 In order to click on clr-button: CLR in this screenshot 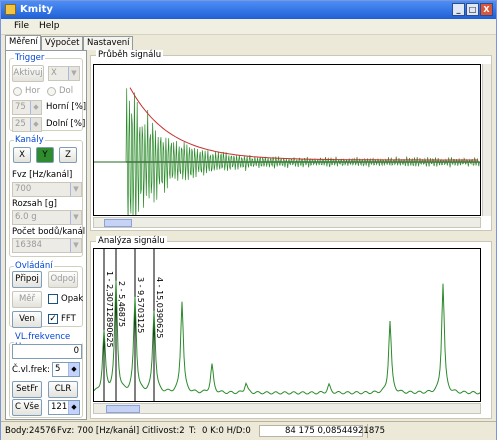, I will do `click(63, 389)`.